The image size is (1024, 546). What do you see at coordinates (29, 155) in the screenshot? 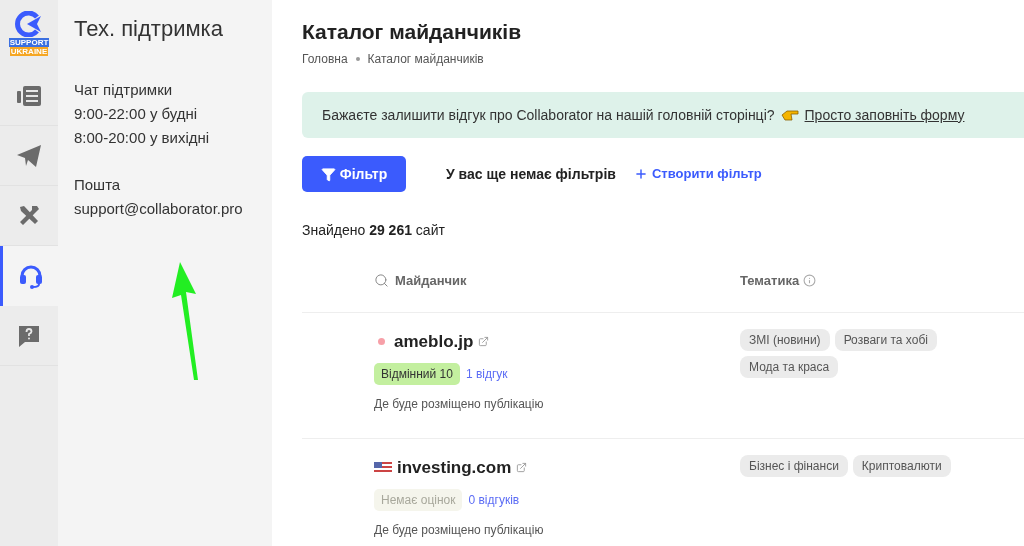
I see `paper-plane-icon` at bounding box center [29, 155].